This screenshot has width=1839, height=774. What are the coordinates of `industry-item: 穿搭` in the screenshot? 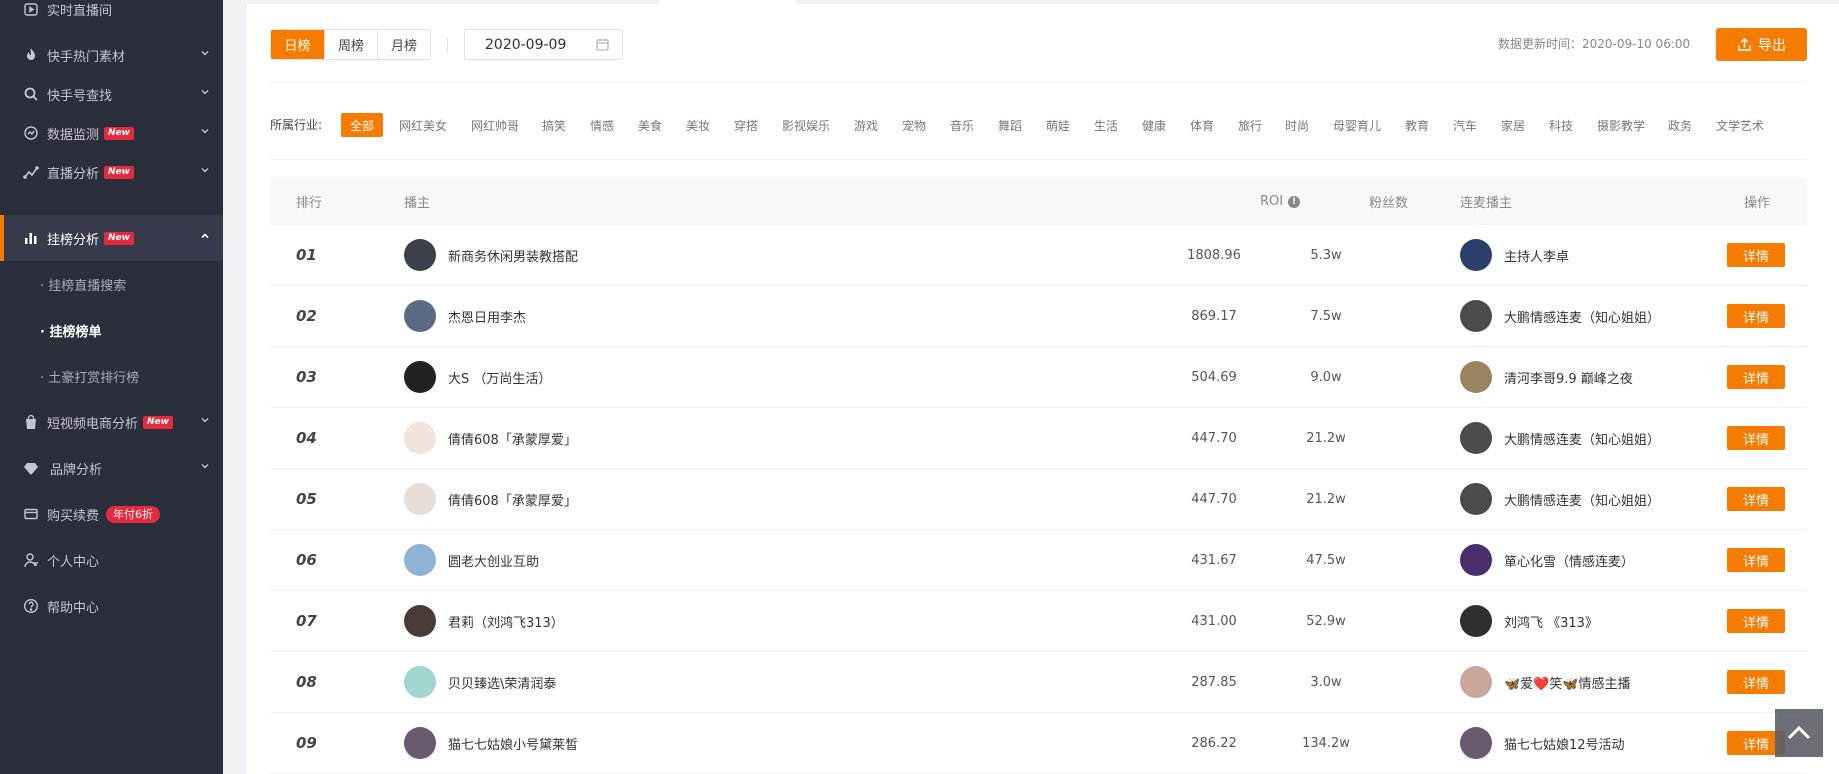 It's located at (746, 125).